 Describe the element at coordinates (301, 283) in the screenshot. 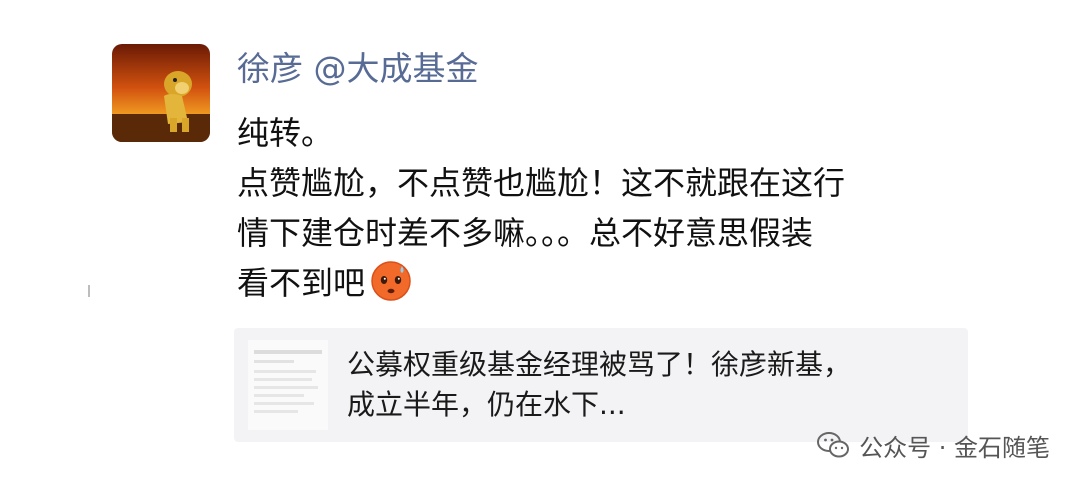

I see `post-line-text: 看不到吧` at that location.